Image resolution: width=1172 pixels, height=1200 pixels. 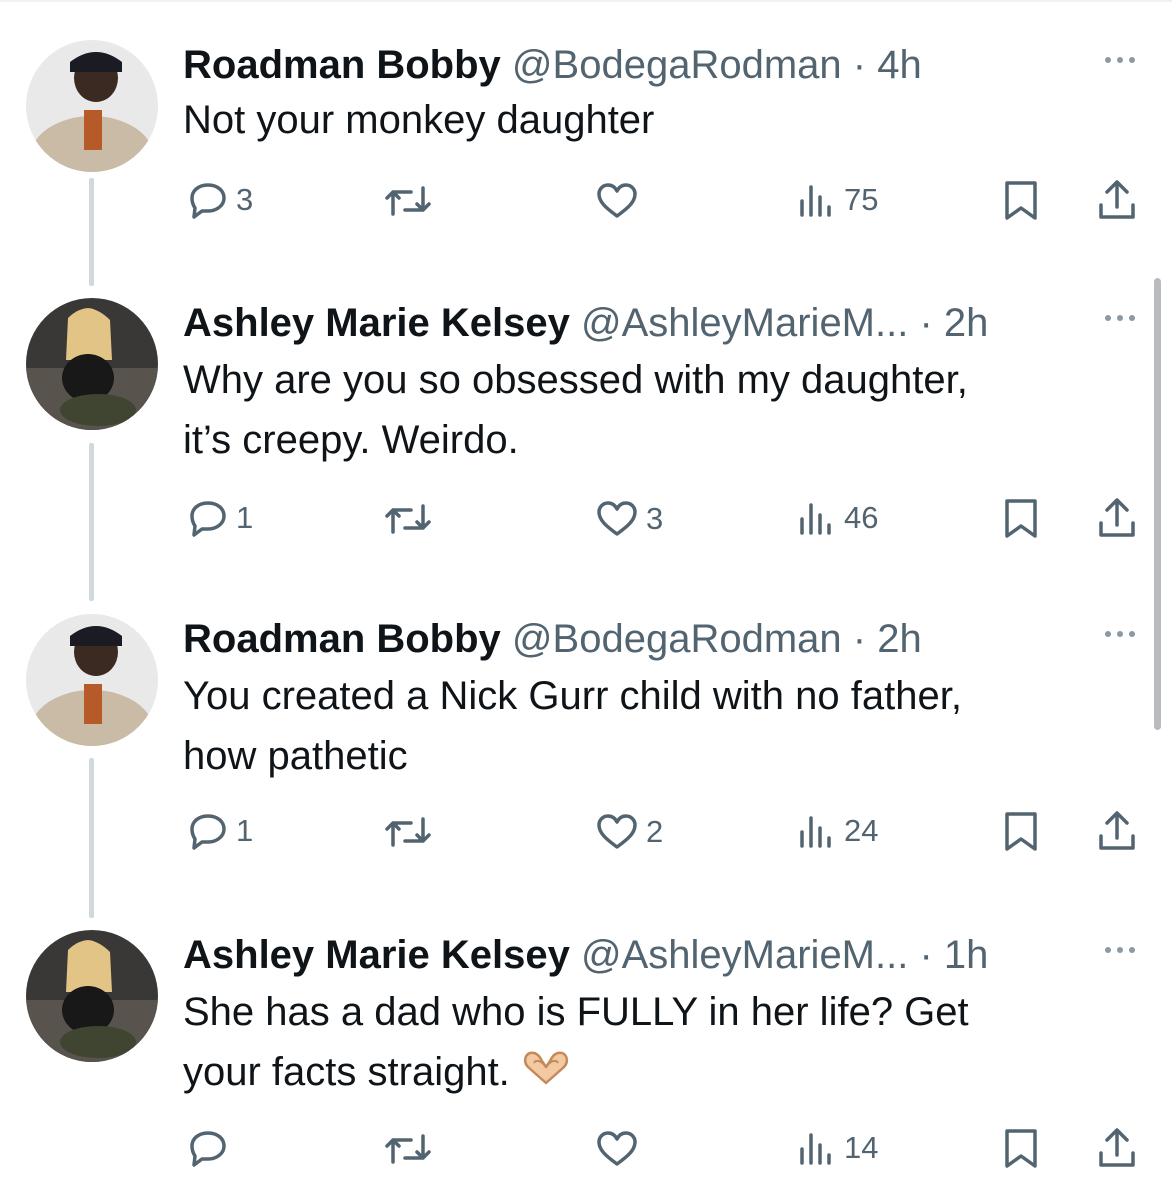 What do you see at coordinates (586, 1148) in the screenshot?
I see `action-bar: 14` at bounding box center [586, 1148].